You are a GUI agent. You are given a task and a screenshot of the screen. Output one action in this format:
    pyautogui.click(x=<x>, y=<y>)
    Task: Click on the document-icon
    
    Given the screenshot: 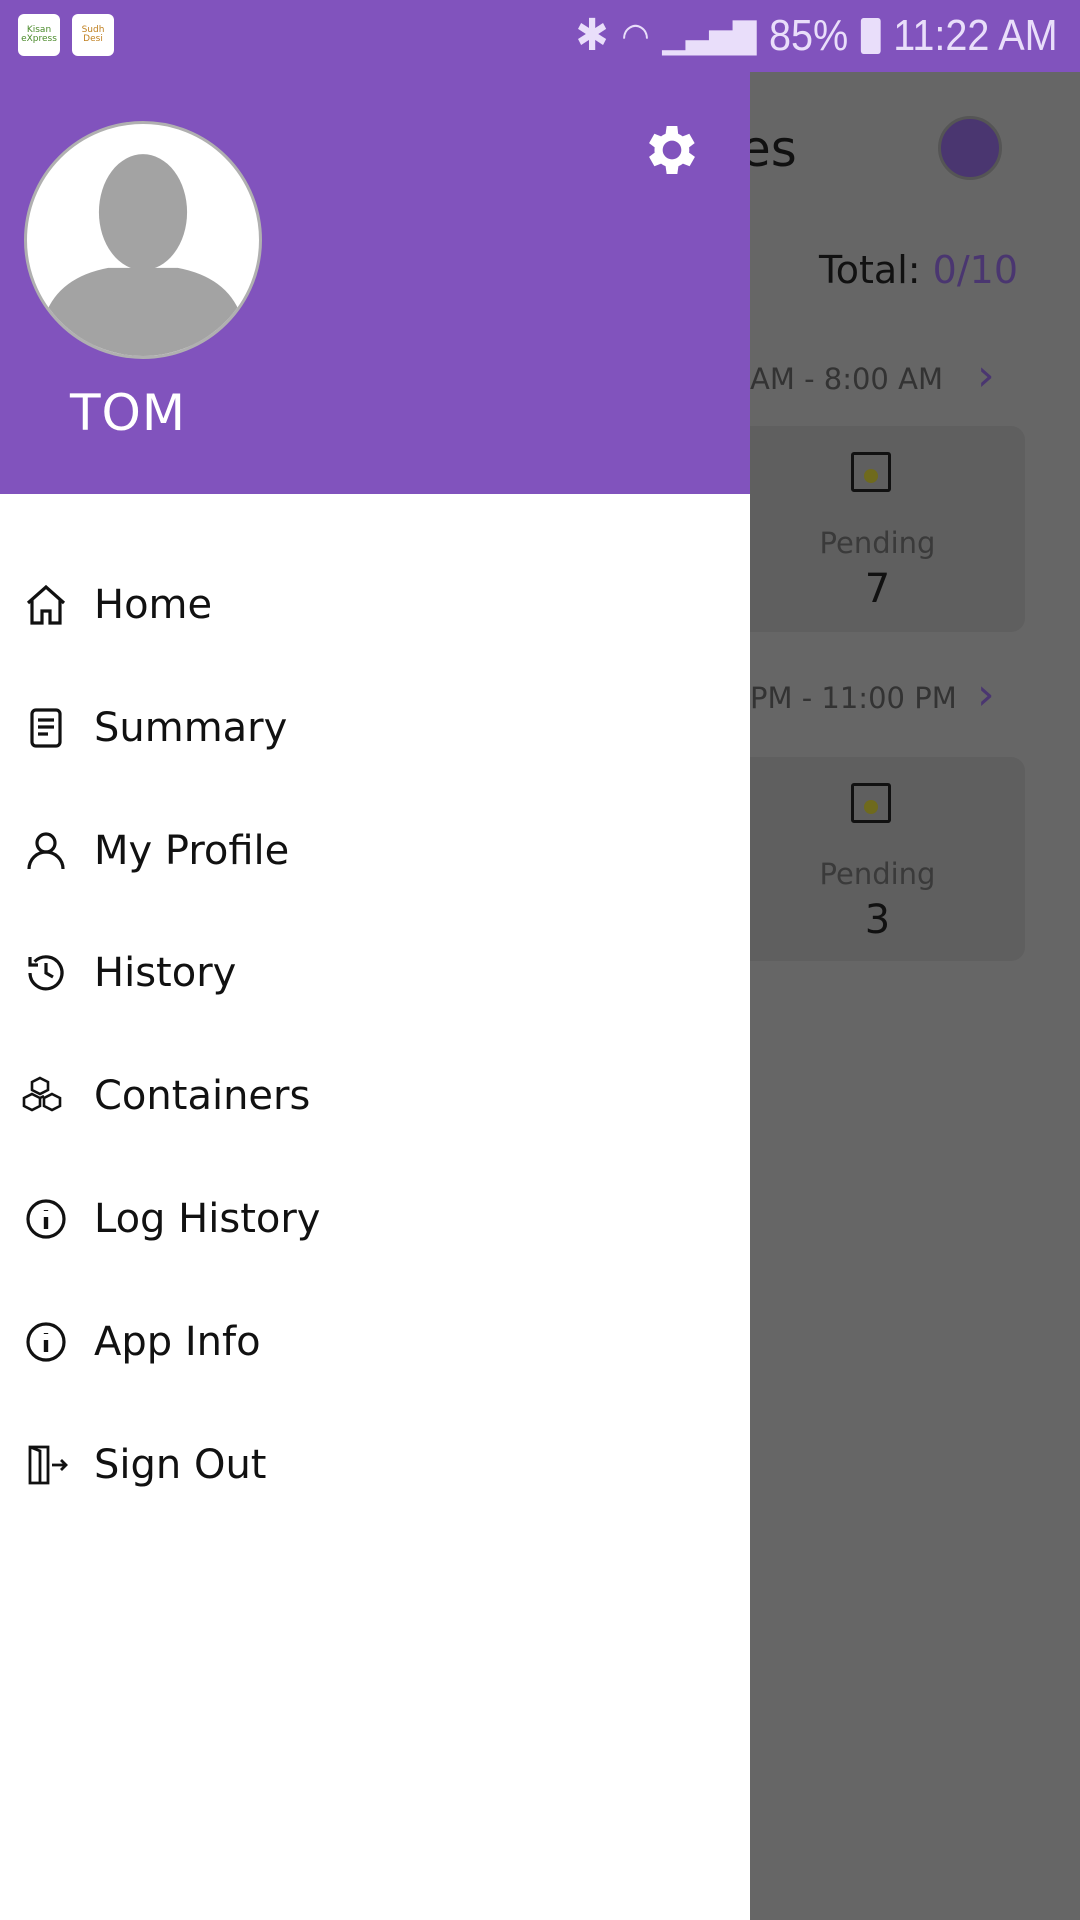 What is the action you would take?
    pyautogui.click(x=46, y=728)
    